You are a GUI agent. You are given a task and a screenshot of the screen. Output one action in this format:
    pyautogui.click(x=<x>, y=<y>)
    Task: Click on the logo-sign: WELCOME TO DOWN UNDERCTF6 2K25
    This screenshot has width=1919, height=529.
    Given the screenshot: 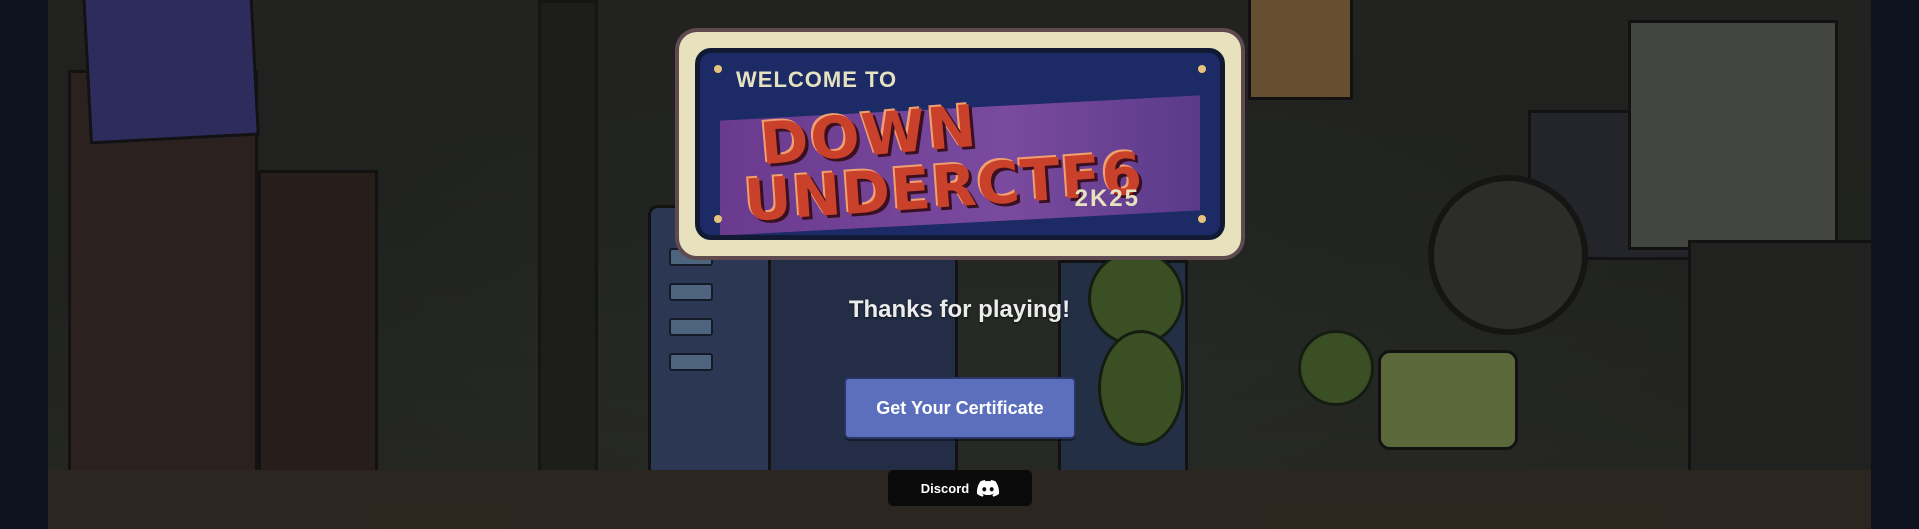 What is the action you would take?
    pyautogui.click(x=960, y=144)
    